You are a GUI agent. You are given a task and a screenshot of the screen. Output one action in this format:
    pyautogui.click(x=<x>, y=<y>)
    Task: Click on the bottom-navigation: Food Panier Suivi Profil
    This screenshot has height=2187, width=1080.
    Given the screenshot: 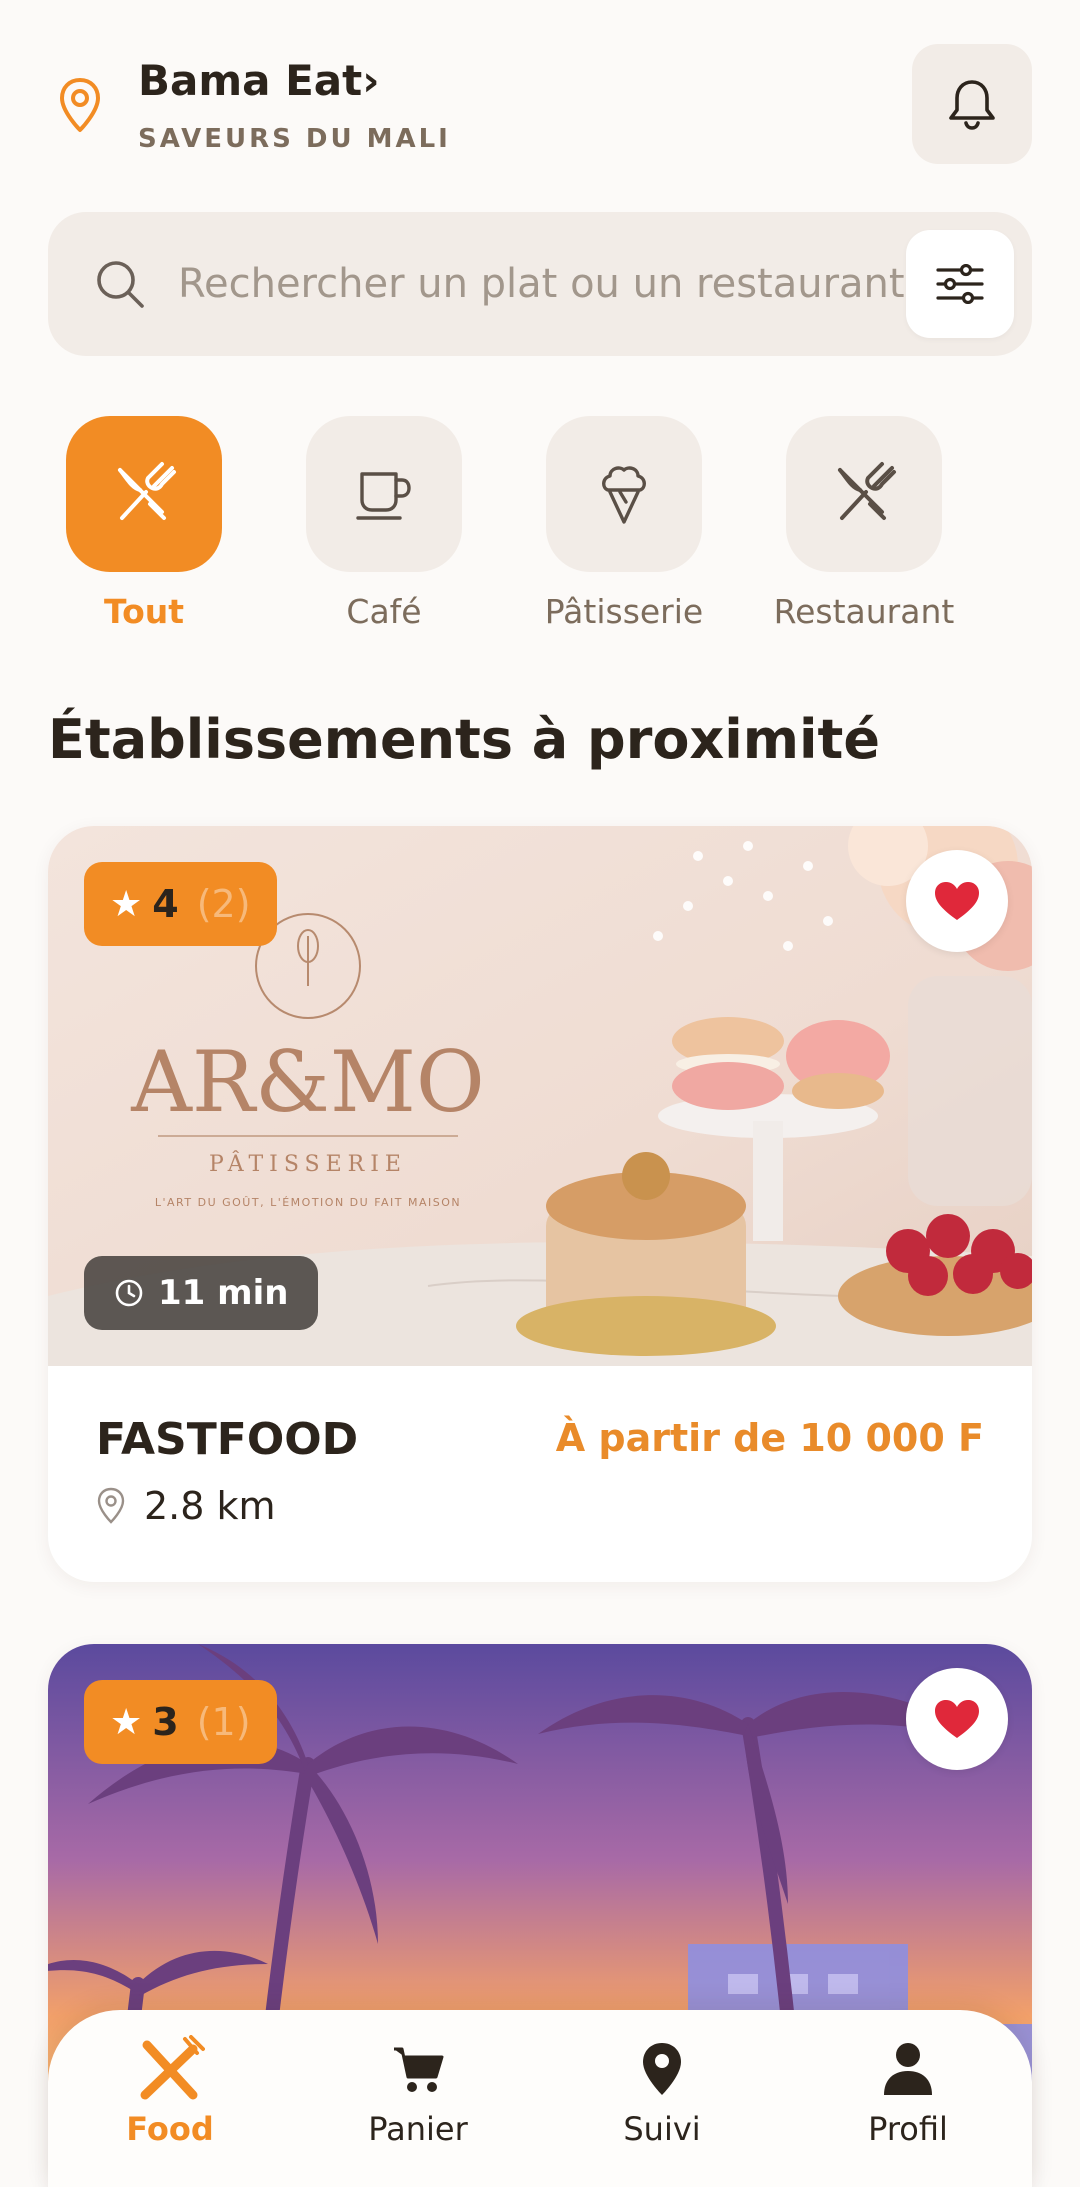 What is the action you would take?
    pyautogui.click(x=540, y=2098)
    